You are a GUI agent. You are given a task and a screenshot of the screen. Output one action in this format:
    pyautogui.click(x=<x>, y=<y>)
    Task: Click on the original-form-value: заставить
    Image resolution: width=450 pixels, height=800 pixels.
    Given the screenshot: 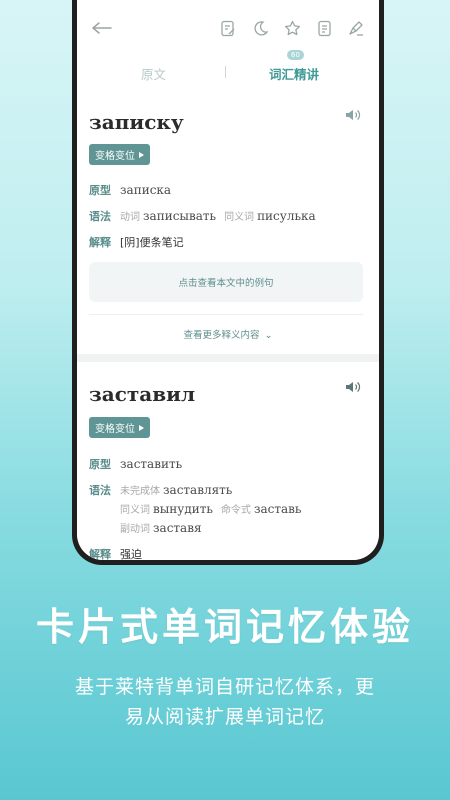 What is the action you would take?
    pyautogui.click(x=151, y=464)
    